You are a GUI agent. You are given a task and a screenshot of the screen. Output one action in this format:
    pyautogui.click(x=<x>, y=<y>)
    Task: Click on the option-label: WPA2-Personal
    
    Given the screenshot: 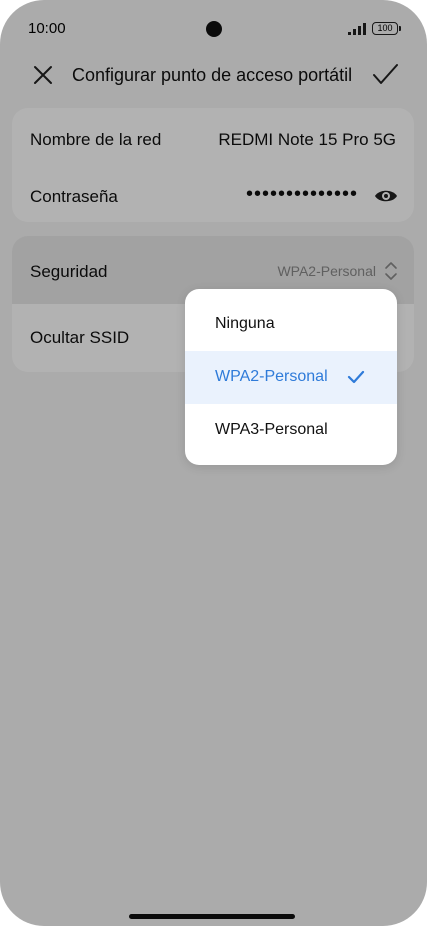 What is the action you would take?
    pyautogui.click(x=271, y=376)
    